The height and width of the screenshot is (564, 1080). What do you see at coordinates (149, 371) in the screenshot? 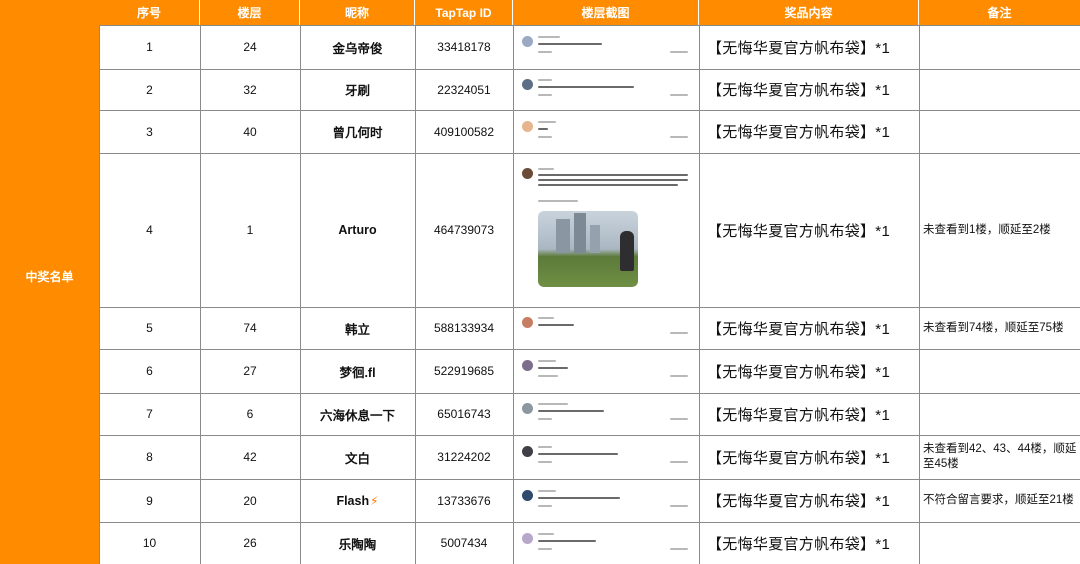
I see `row-number: 6` at bounding box center [149, 371].